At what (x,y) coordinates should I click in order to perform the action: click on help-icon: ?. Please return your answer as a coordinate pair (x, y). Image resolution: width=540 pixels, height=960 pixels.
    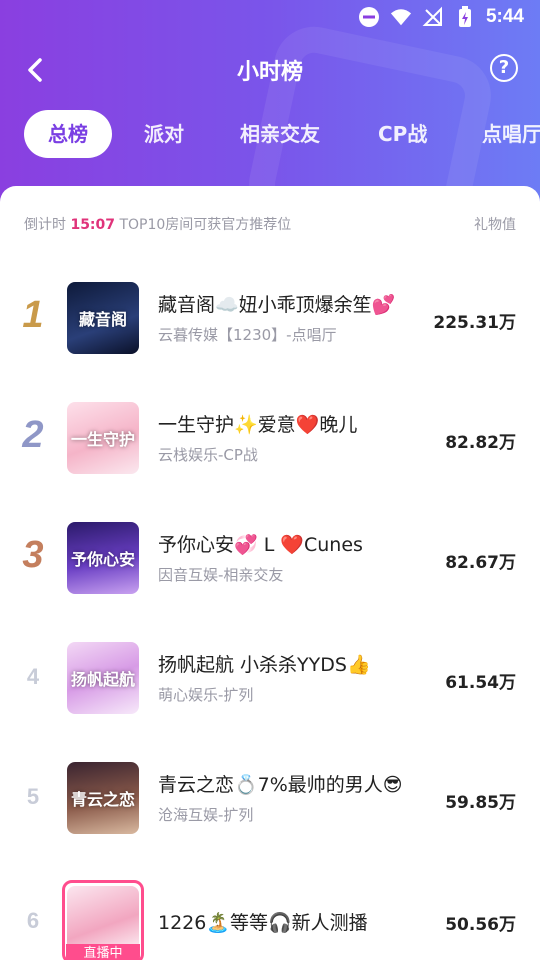
    Looking at the image, I should click on (504, 68).